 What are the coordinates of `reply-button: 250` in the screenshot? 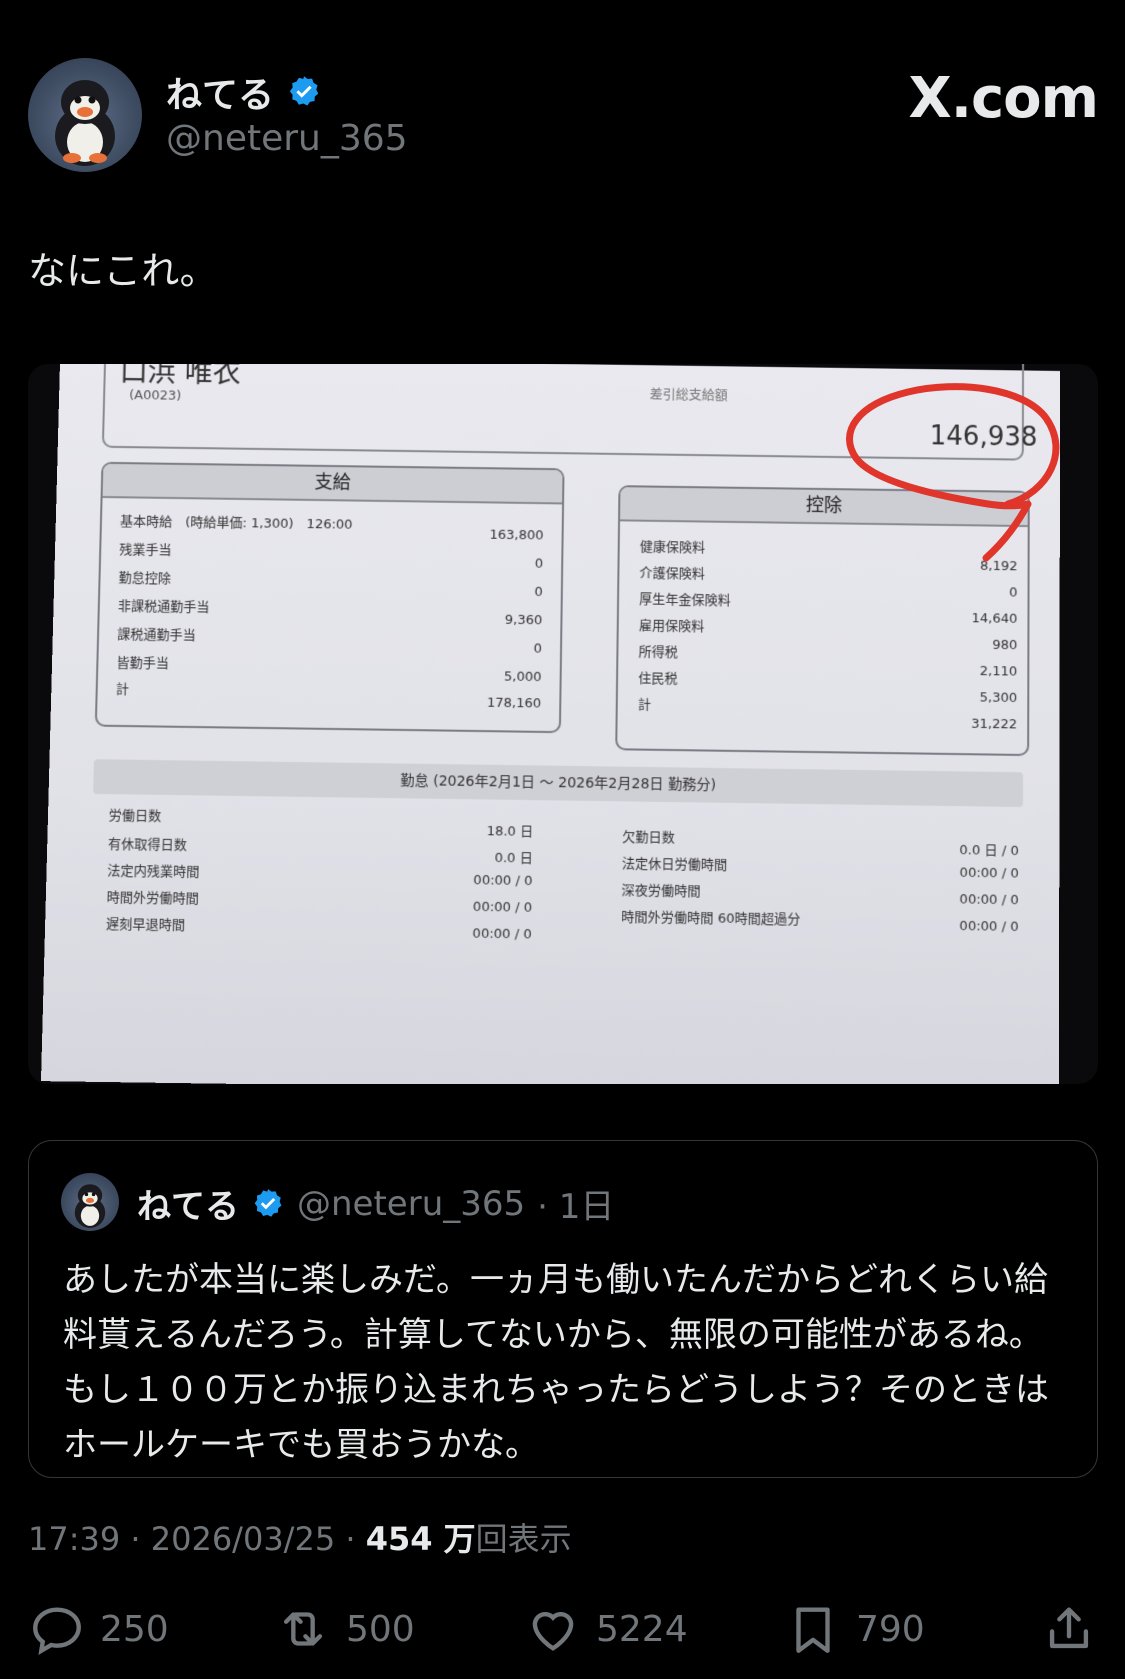 It's located at (98, 1629).